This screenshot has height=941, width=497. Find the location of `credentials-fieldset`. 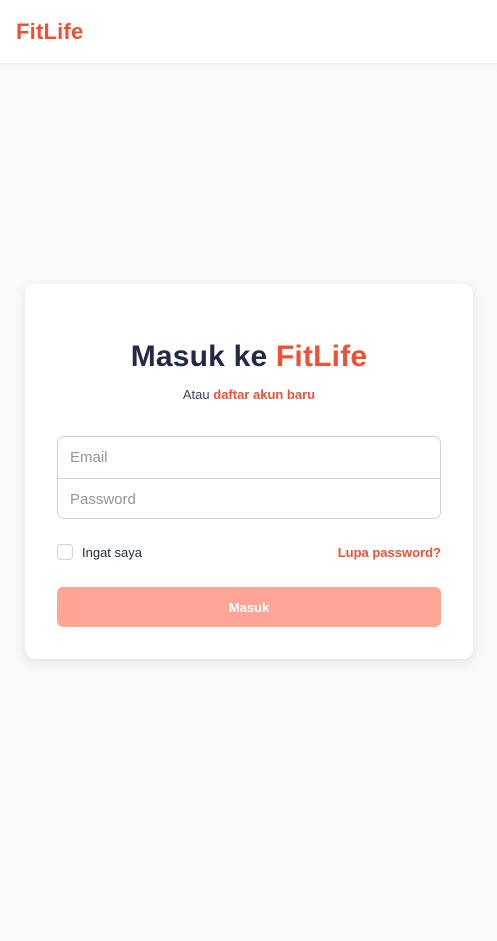

credentials-fieldset is located at coordinates (249, 477).